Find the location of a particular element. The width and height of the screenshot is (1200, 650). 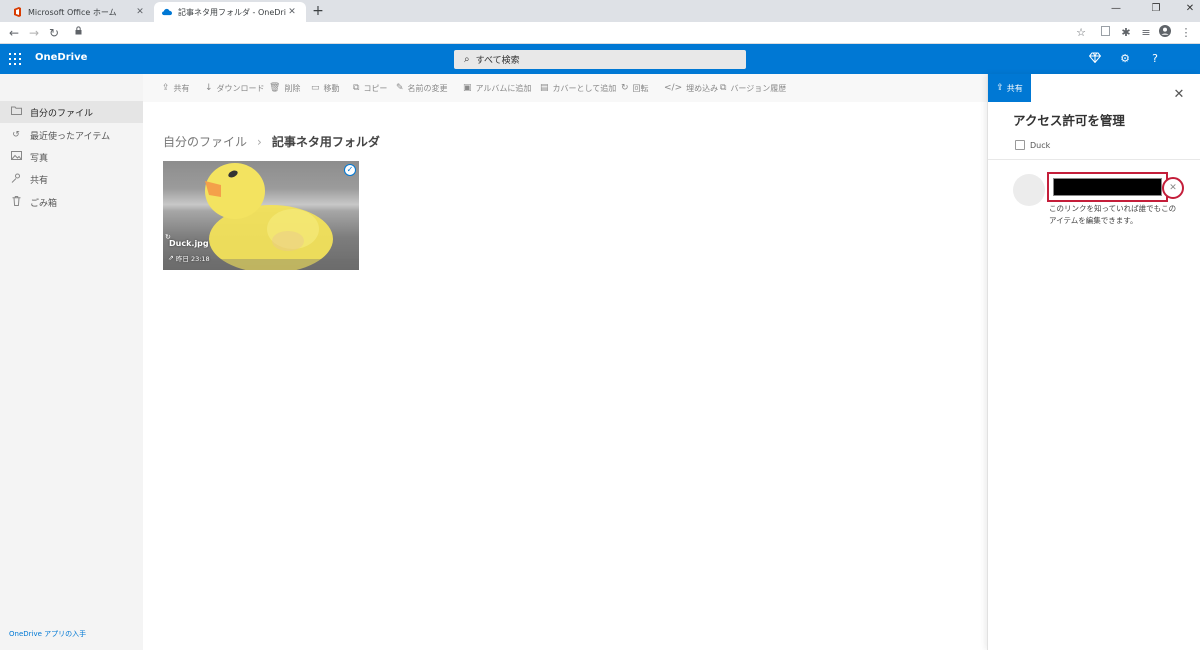

version-history-command: ⧉ バージョン履歴 is located at coordinates (753, 88).